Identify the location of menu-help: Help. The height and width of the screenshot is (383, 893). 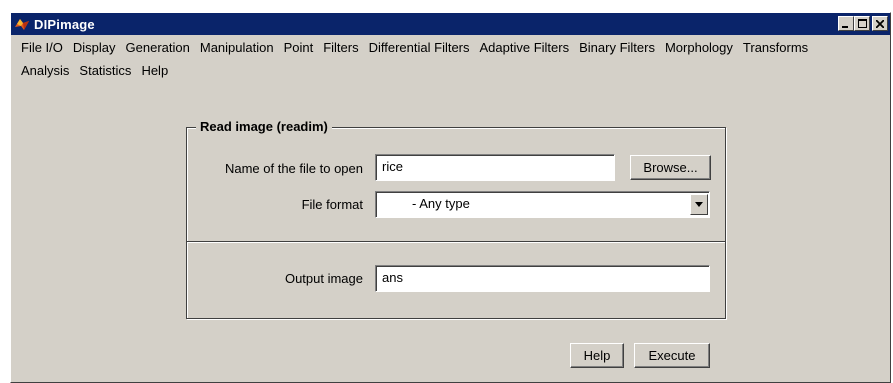
(157, 71).